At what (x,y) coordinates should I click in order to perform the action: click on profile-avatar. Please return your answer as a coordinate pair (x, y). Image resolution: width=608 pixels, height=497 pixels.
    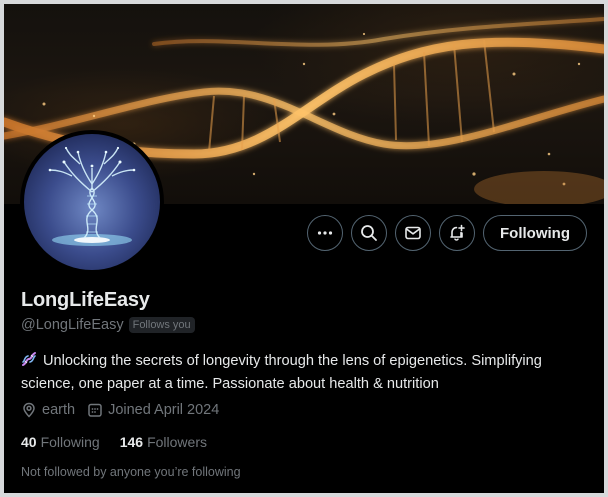
    Looking at the image, I should click on (92, 202).